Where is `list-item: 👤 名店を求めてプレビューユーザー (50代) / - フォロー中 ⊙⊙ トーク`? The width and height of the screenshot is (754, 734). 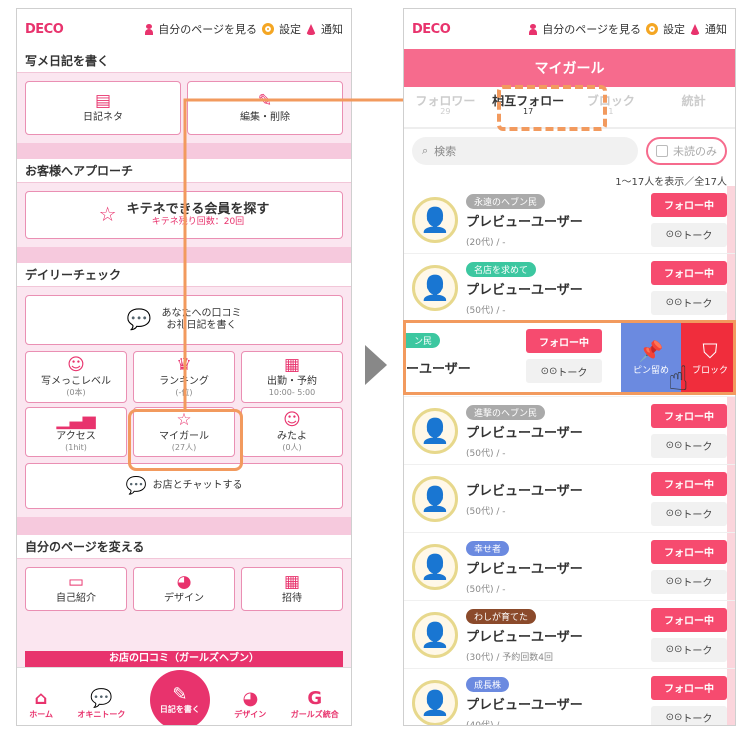 list-item: 👤 名店を求めてプレビューユーザー (50代) / - フォロー中 ⊙⊙ トーク is located at coordinates (569, 288).